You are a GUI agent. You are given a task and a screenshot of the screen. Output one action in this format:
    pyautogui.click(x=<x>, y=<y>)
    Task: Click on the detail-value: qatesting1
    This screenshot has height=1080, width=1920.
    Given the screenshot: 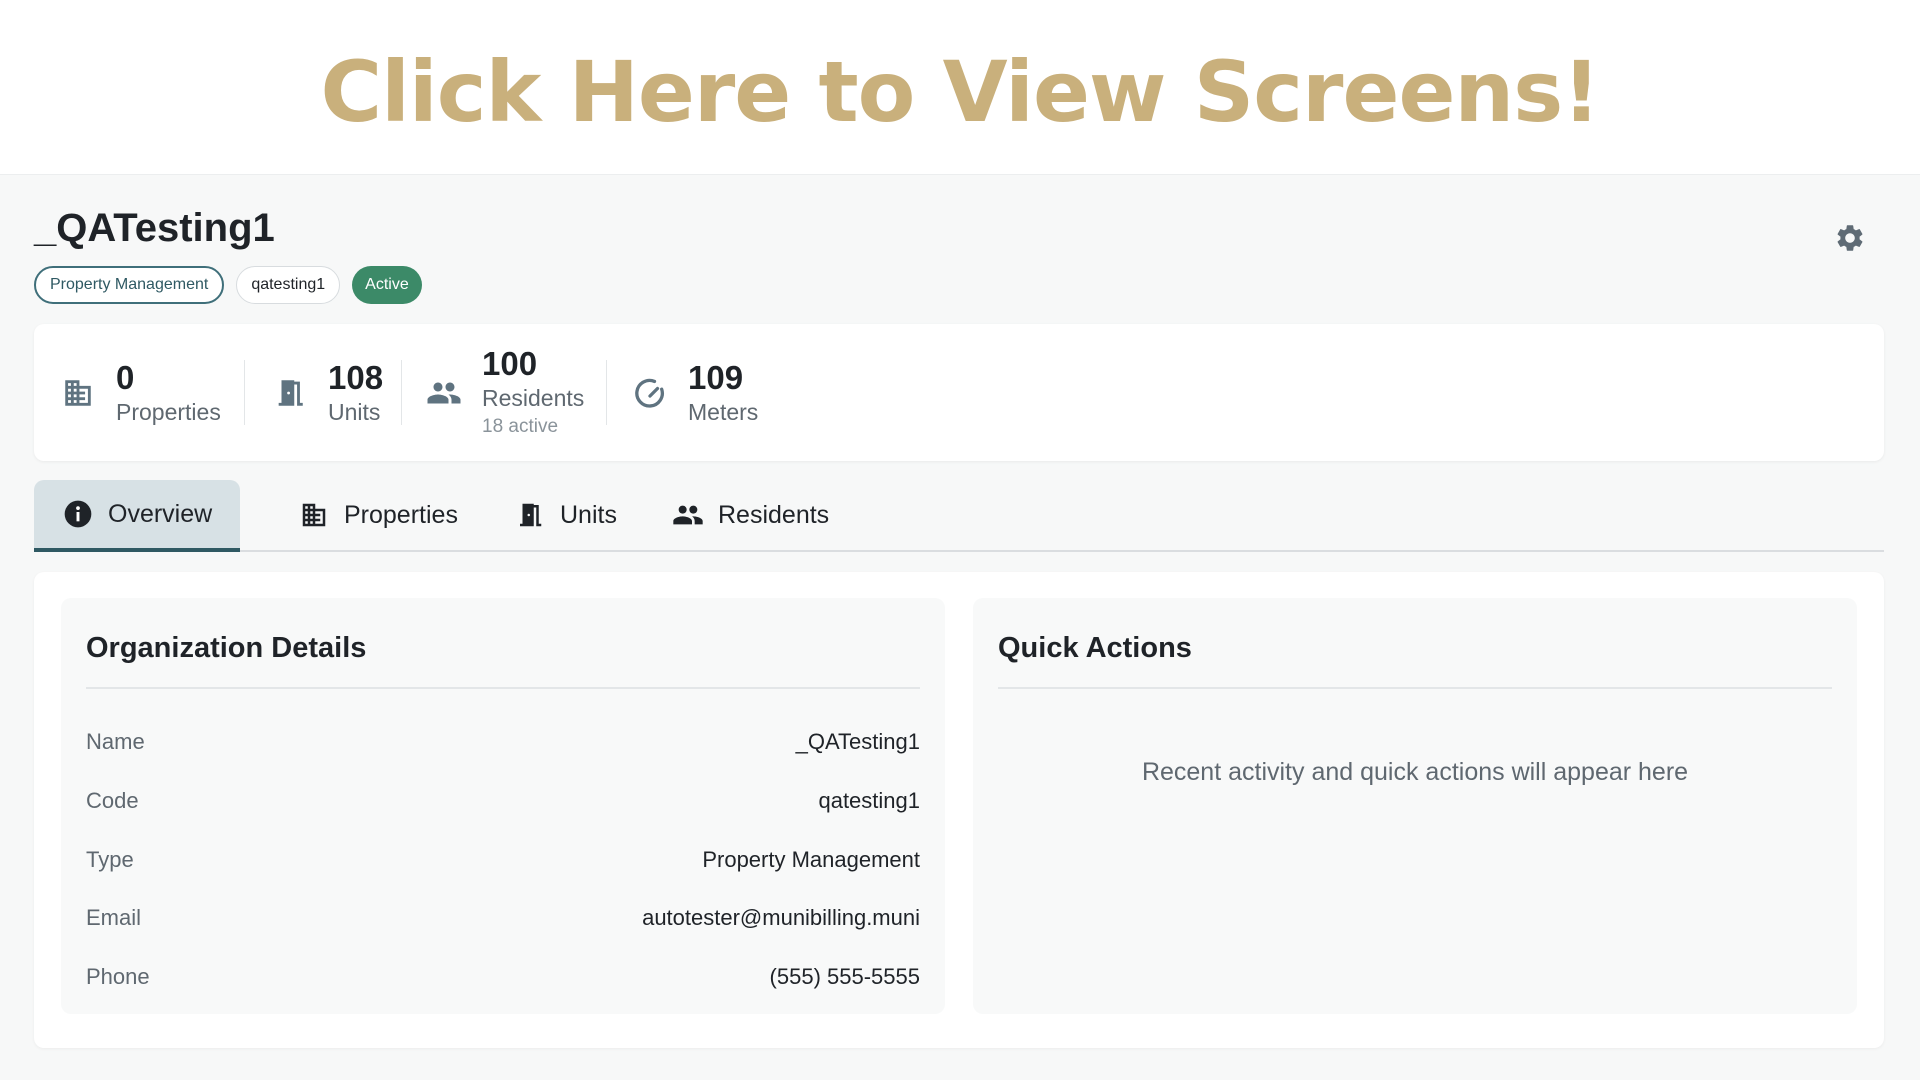 What is the action you would take?
    pyautogui.click(x=869, y=800)
    